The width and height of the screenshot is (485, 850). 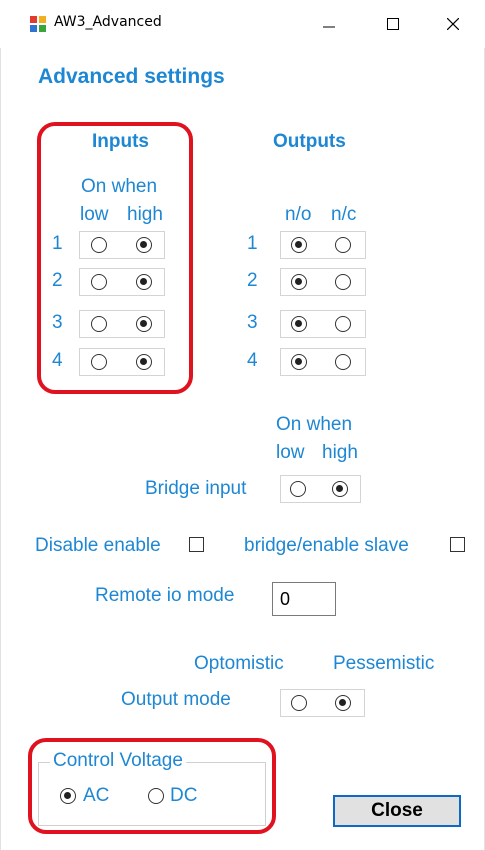 I want to click on close-icon, so click(x=453, y=24).